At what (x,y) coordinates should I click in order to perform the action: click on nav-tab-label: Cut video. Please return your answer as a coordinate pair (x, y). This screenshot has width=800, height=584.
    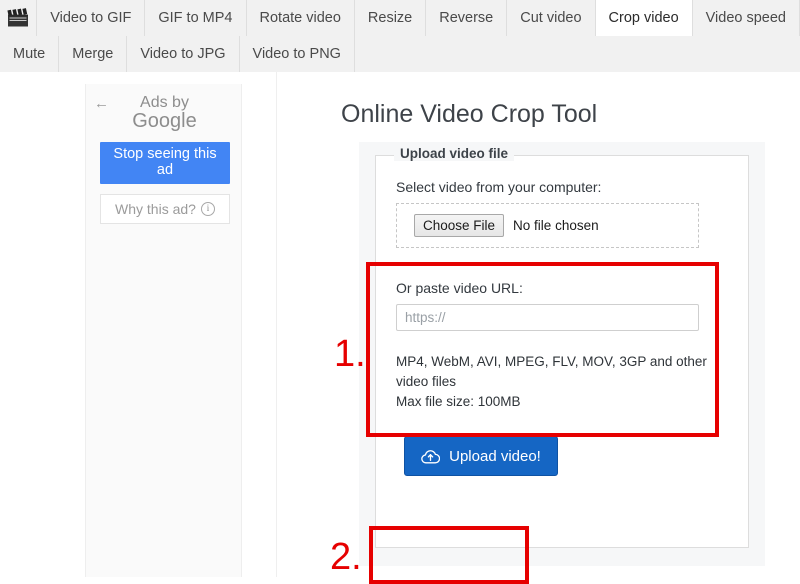
    Looking at the image, I should click on (551, 18).